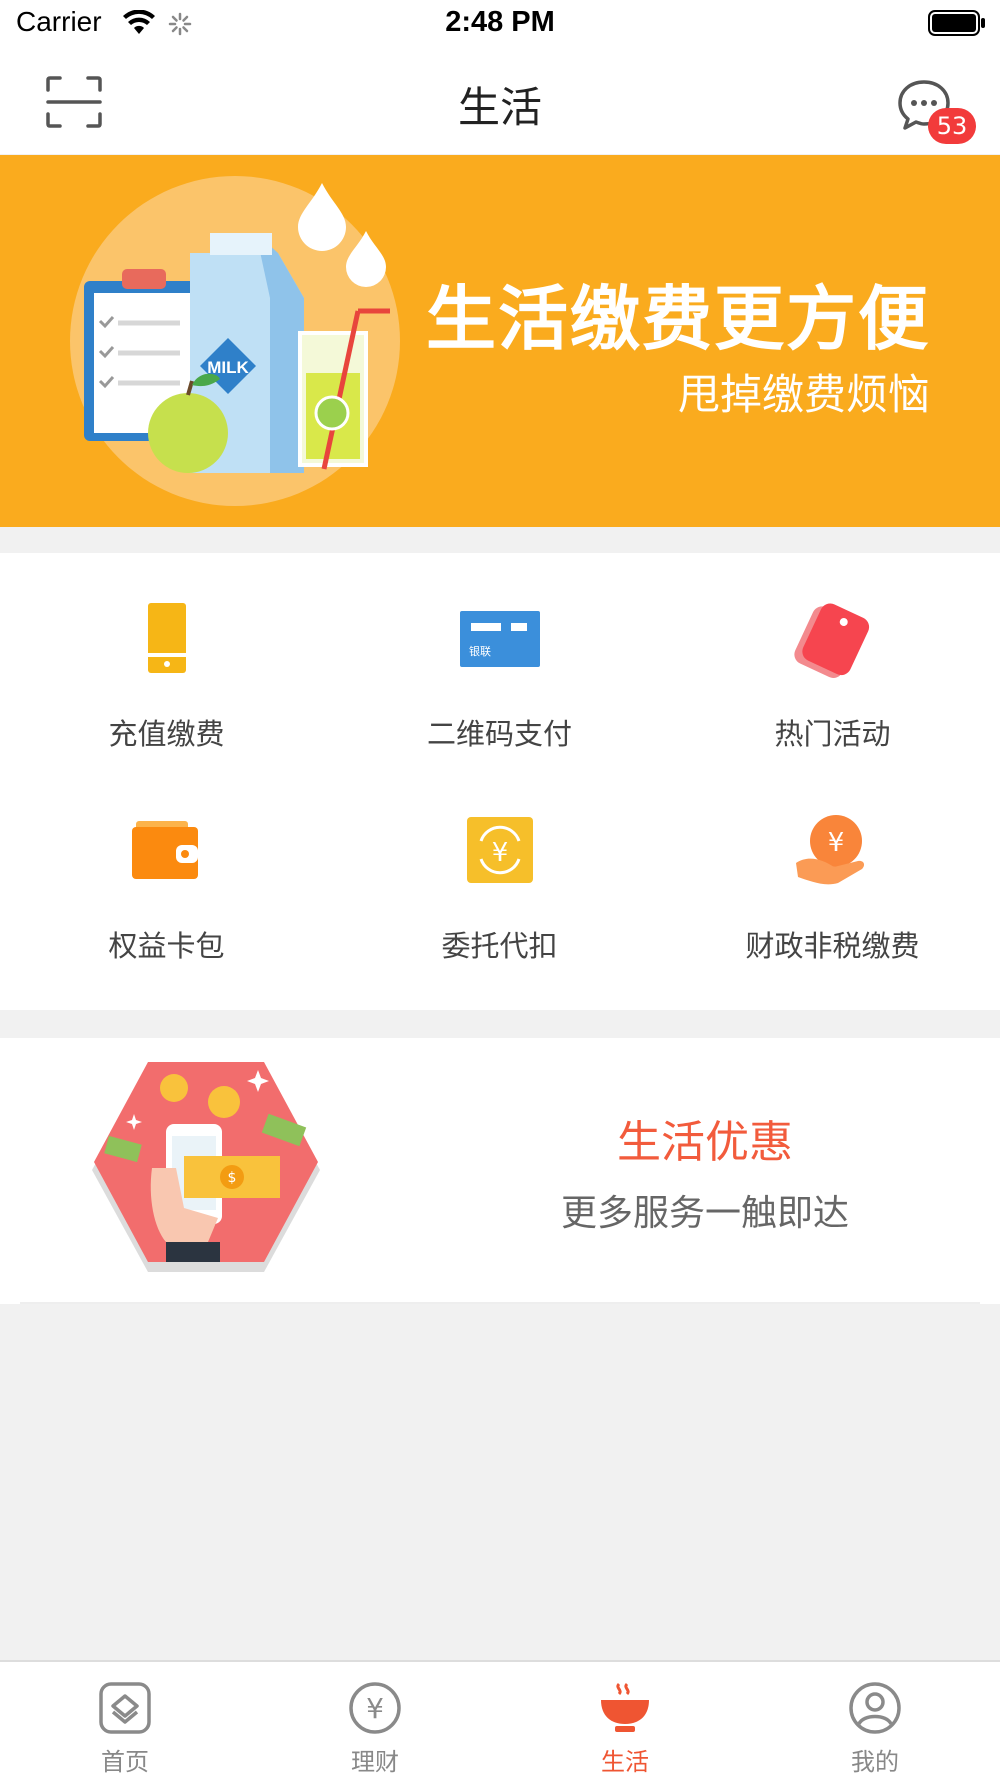  What do you see at coordinates (835, 843) in the screenshot?
I see `yen-hand-symbol: ¥` at bounding box center [835, 843].